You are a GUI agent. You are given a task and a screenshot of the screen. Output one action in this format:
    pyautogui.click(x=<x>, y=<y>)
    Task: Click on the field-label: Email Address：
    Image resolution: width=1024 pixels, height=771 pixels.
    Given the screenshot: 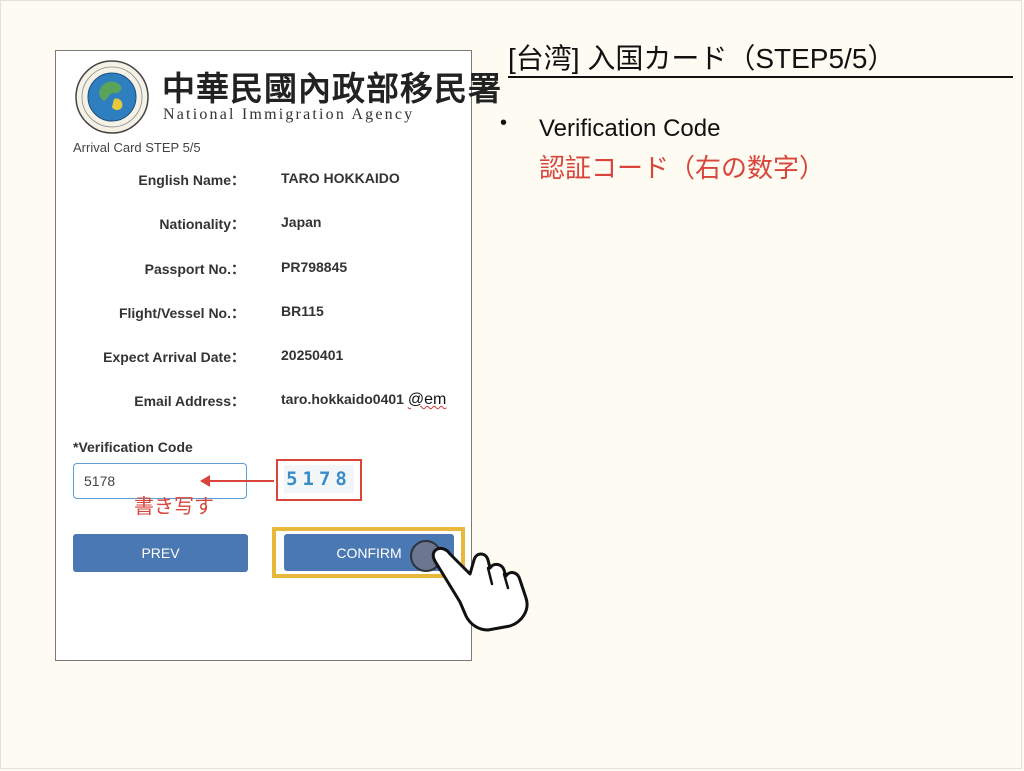 What is the action you would take?
    pyautogui.click(x=189, y=401)
    